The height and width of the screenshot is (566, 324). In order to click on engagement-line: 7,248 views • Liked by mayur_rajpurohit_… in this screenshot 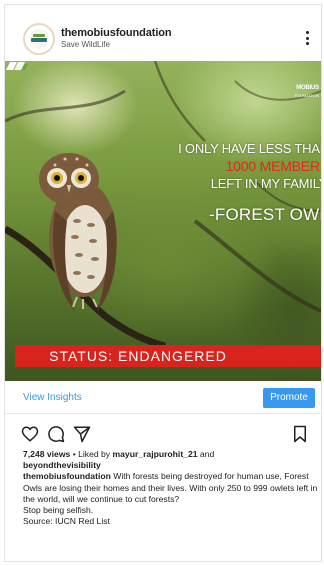, I will do `click(171, 460)`.